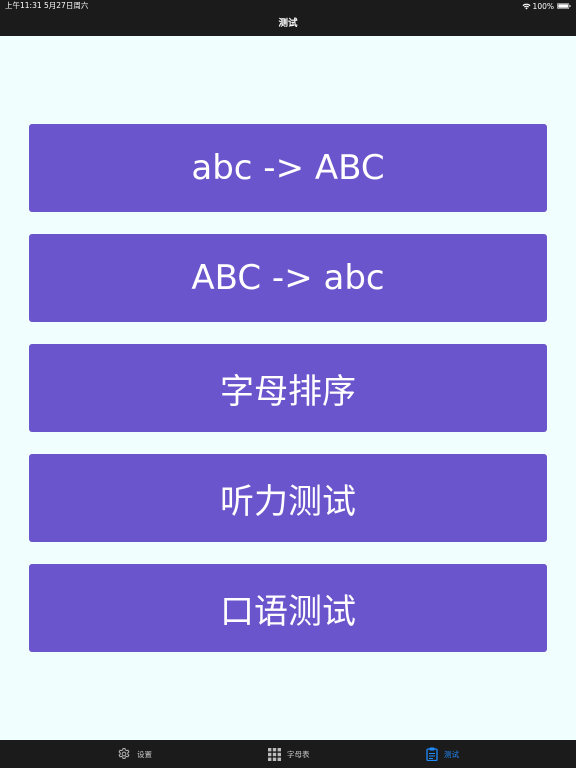 The image size is (576, 768). What do you see at coordinates (274, 754) in the screenshot?
I see `grid-icon` at bounding box center [274, 754].